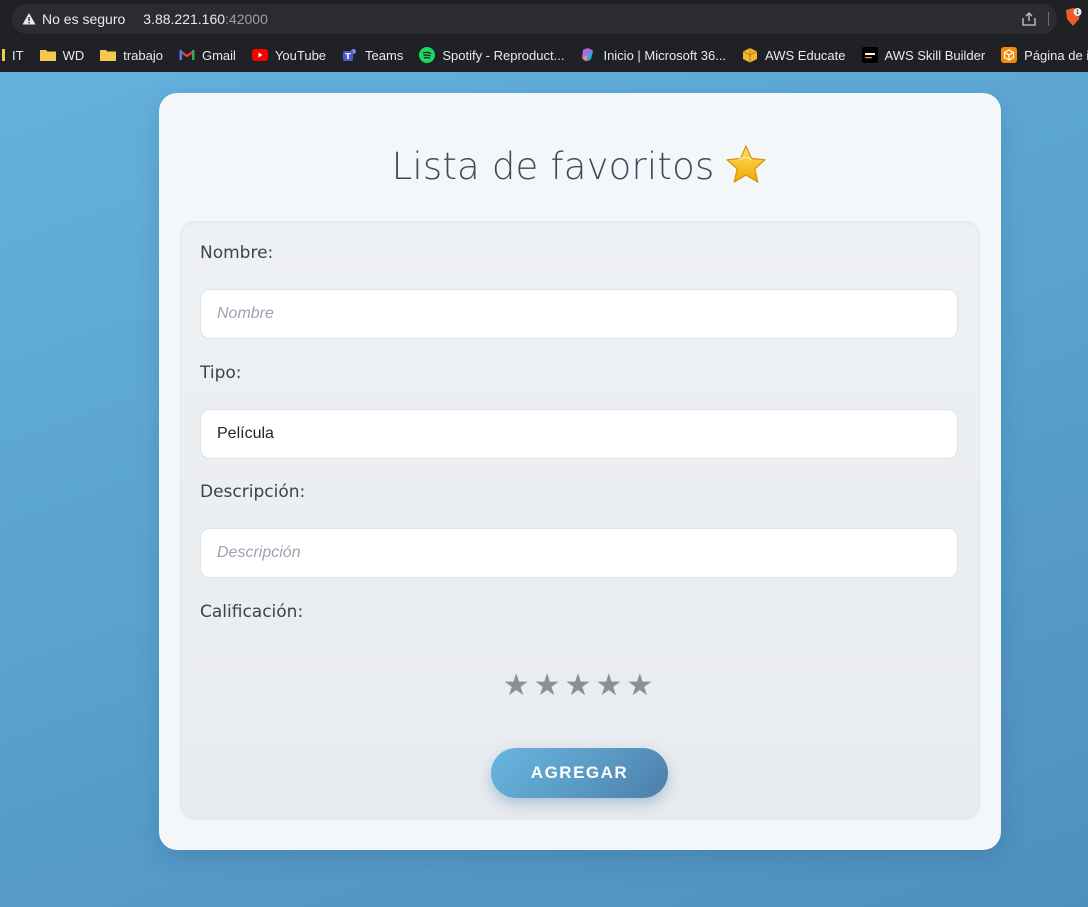 This screenshot has width=1088, height=907. Describe the element at coordinates (534, 19) in the screenshot. I see `address-bar: No es seguro 3.88.221.160:42000` at that location.